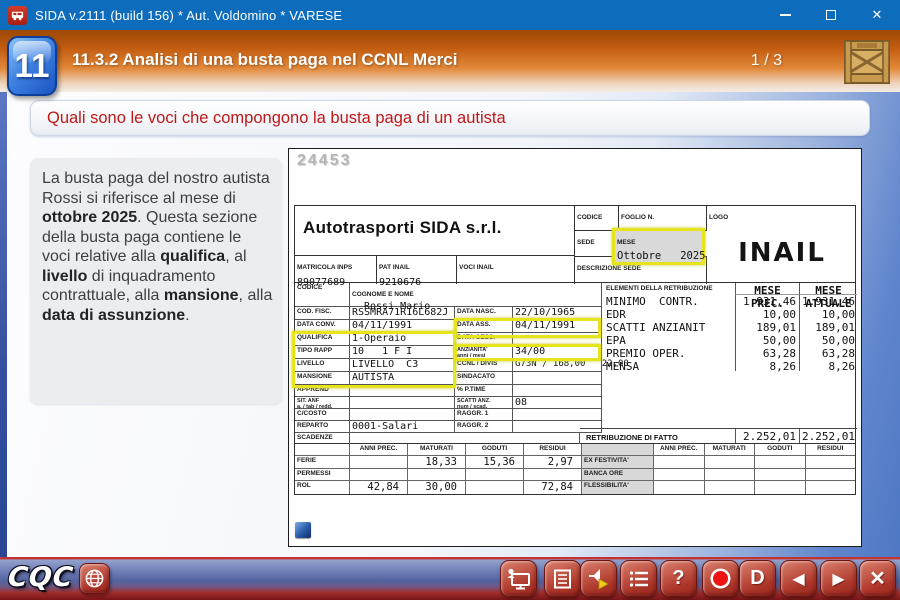  I want to click on next-button: ▶, so click(838, 578).